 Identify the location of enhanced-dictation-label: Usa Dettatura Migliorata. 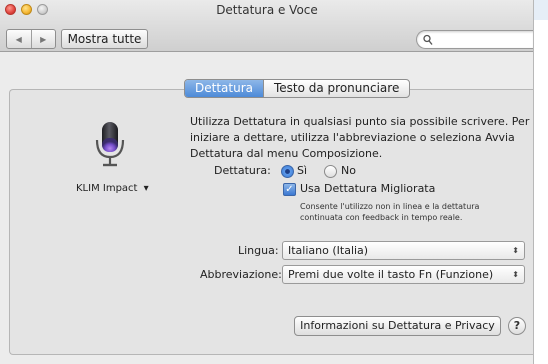
(368, 188).